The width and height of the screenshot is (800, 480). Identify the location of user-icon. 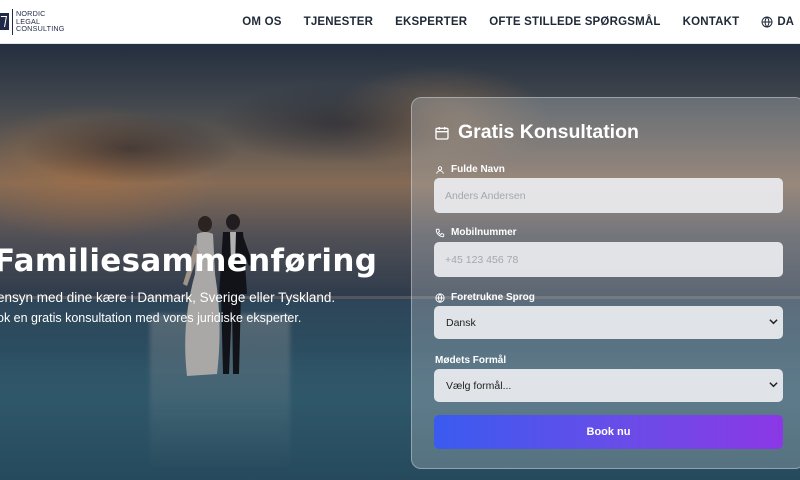
(440, 169).